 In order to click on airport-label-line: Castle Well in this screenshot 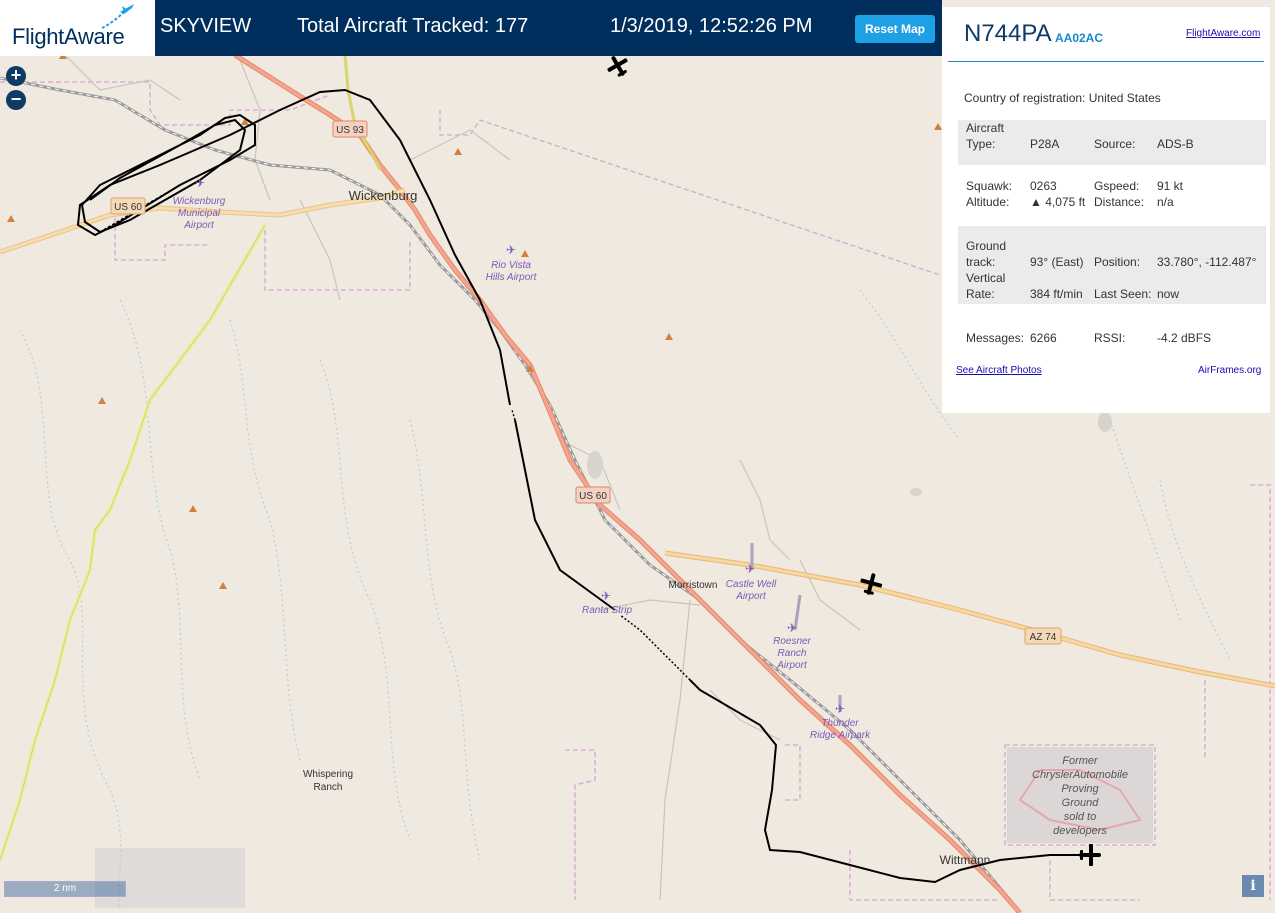, I will do `click(751, 584)`.